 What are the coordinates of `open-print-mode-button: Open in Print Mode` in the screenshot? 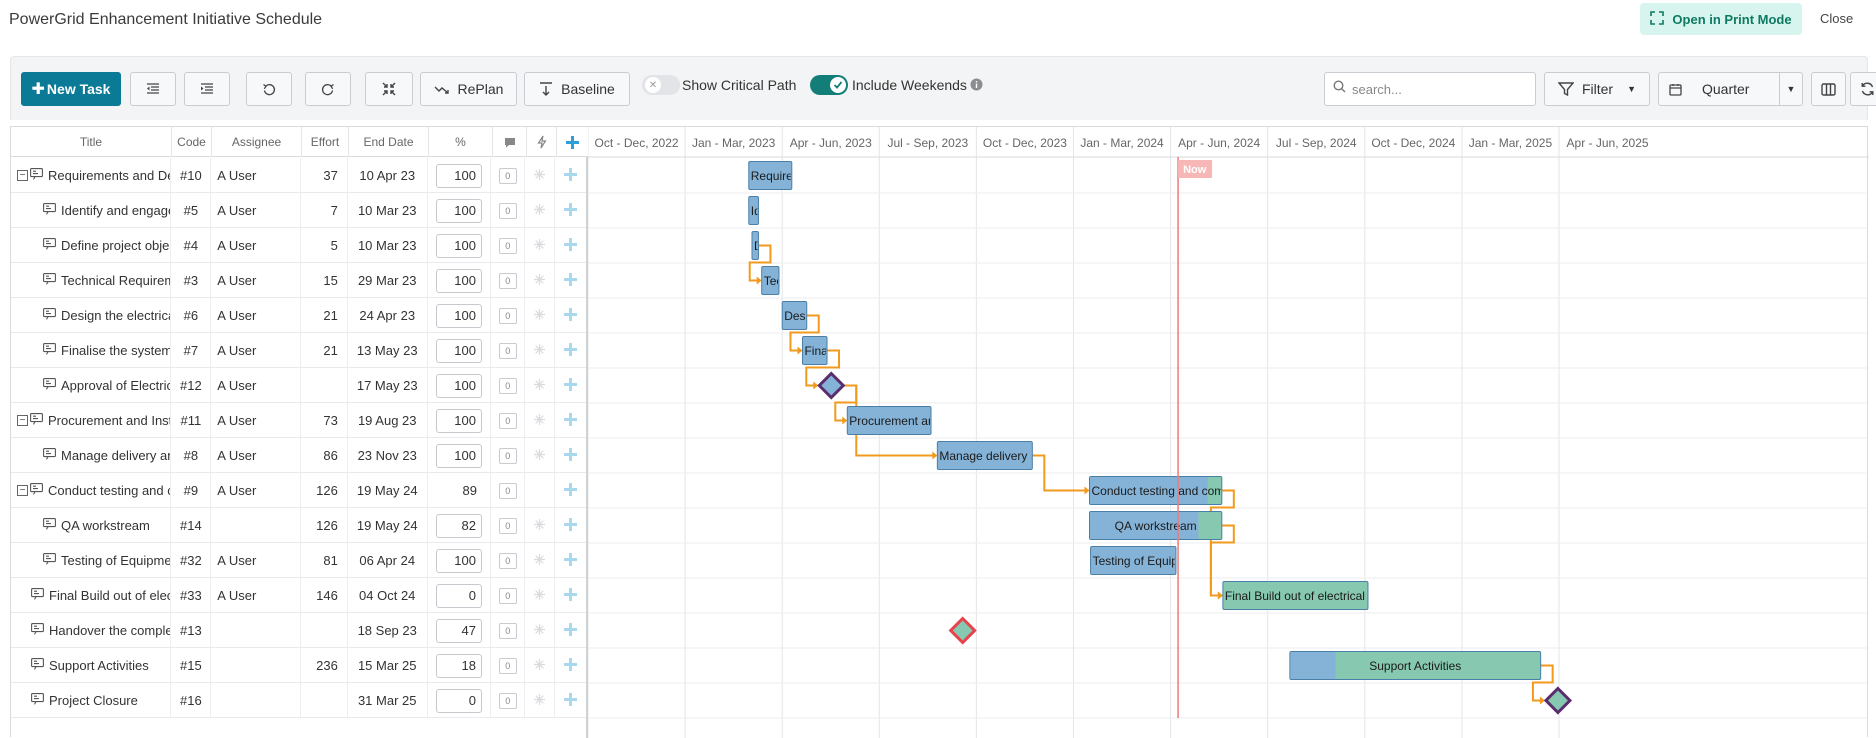 It's located at (1721, 19).